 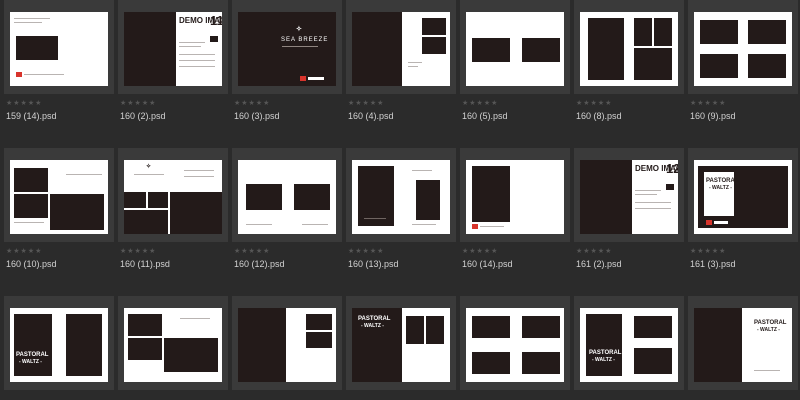 I want to click on thumbnail-frame: ✧, so click(x=173, y=195).